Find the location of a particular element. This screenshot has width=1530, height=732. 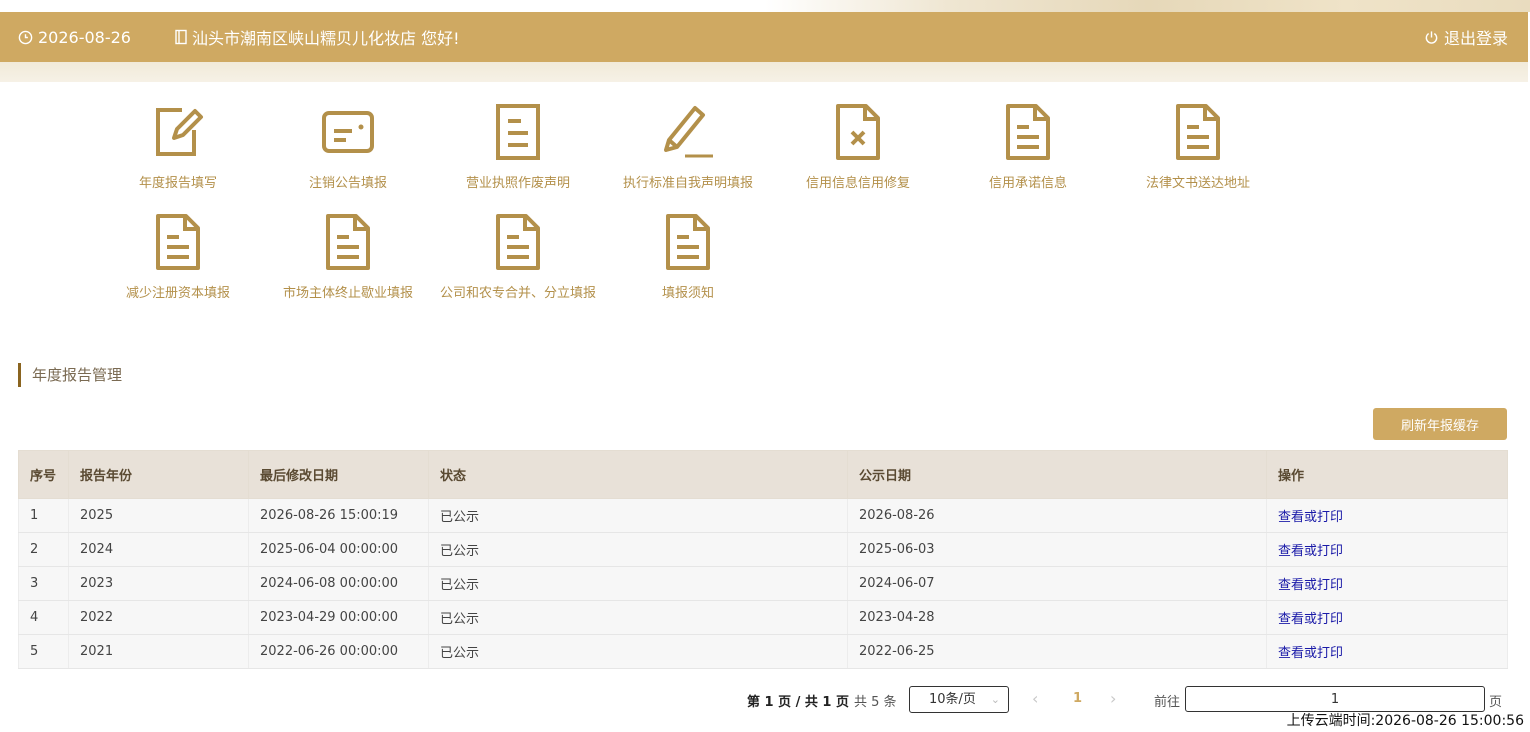

cell-index: 5 is located at coordinates (43, 651).